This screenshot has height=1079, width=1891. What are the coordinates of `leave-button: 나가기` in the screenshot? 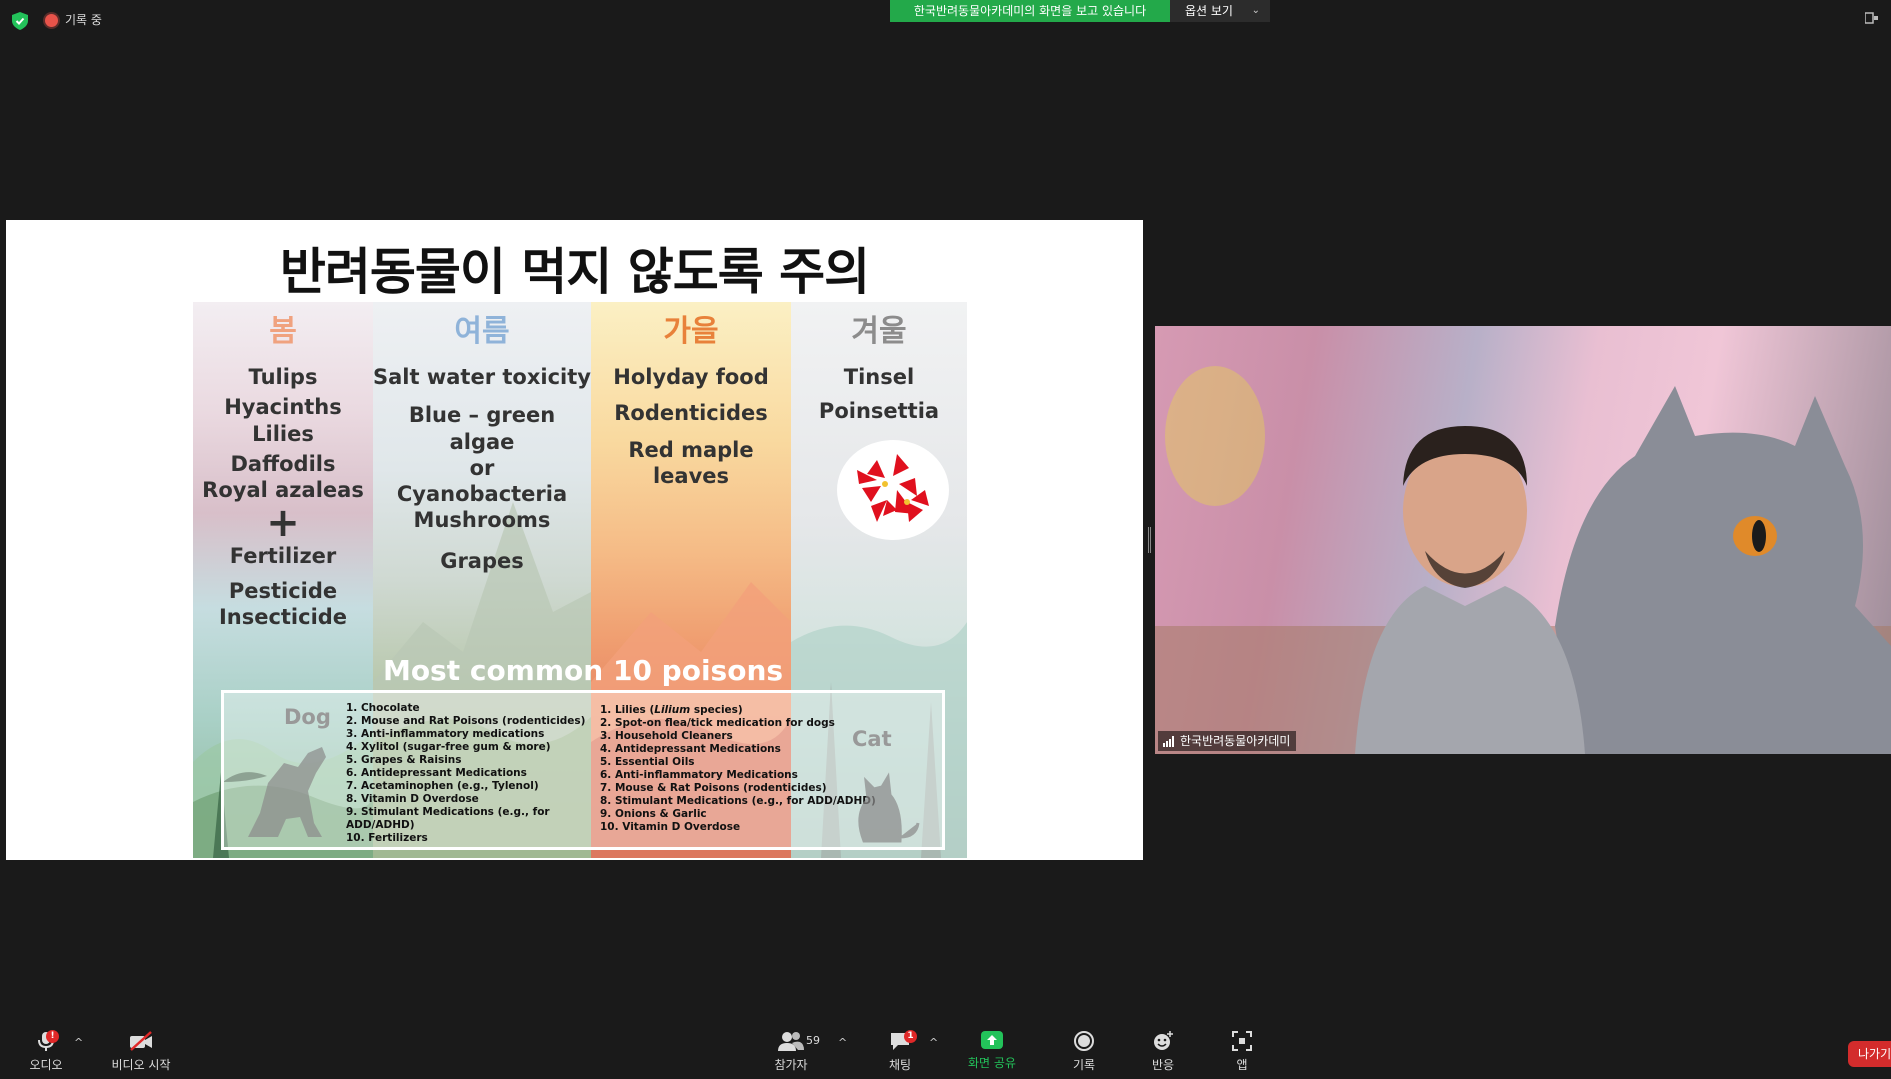 It's located at (1869, 1054).